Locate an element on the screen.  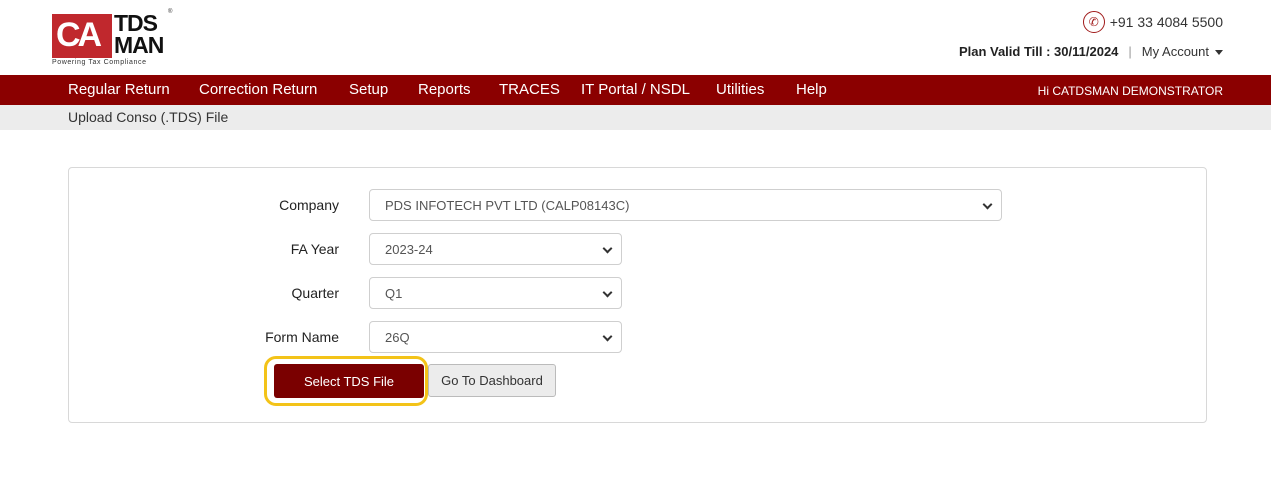
select-tds-file-button: Select TDS File is located at coordinates (349, 381).